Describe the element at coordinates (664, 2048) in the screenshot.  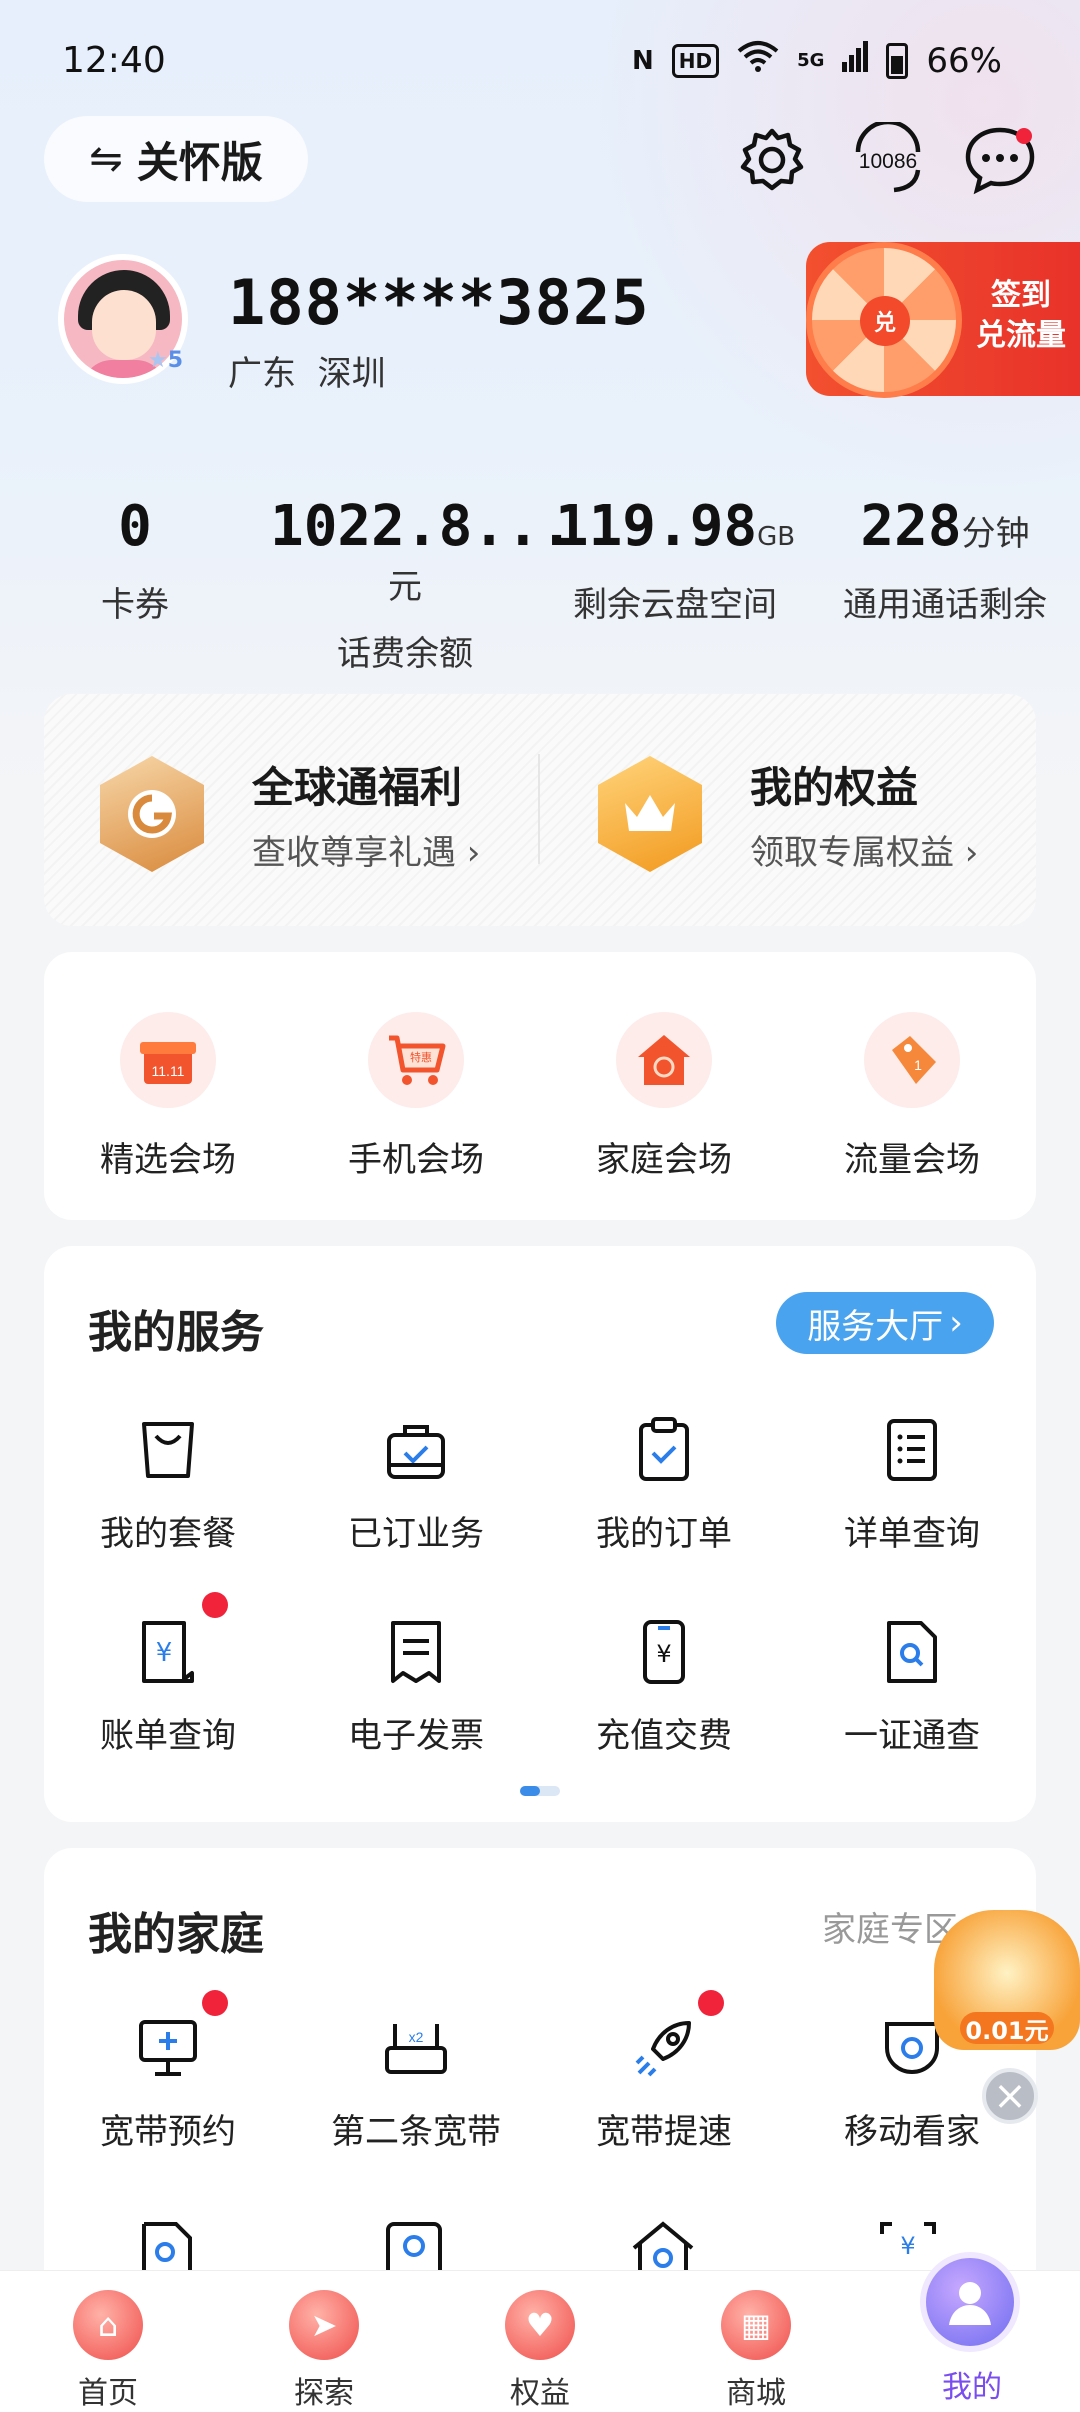
I see `rocket-icon` at that location.